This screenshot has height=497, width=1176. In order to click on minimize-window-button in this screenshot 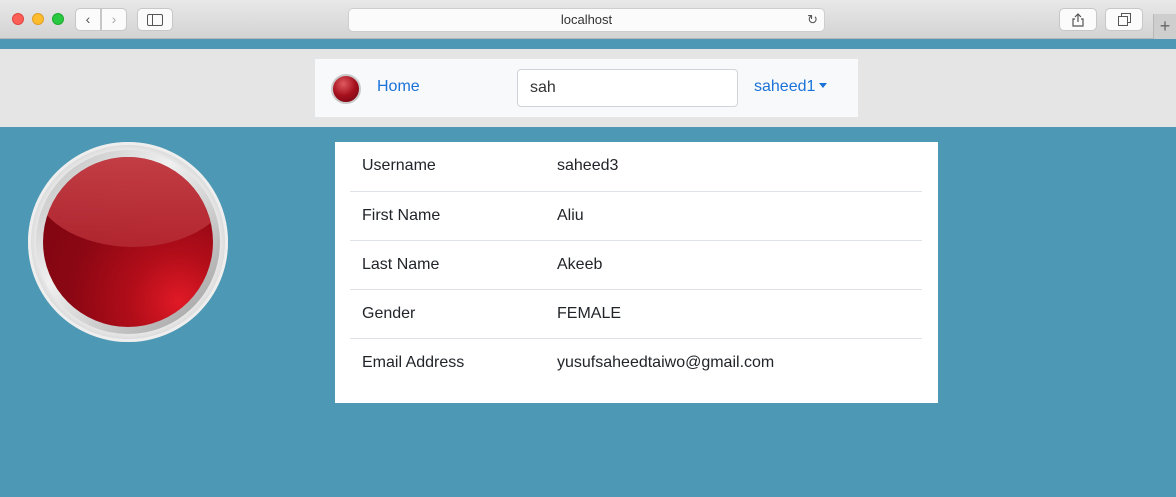, I will do `click(38, 19)`.